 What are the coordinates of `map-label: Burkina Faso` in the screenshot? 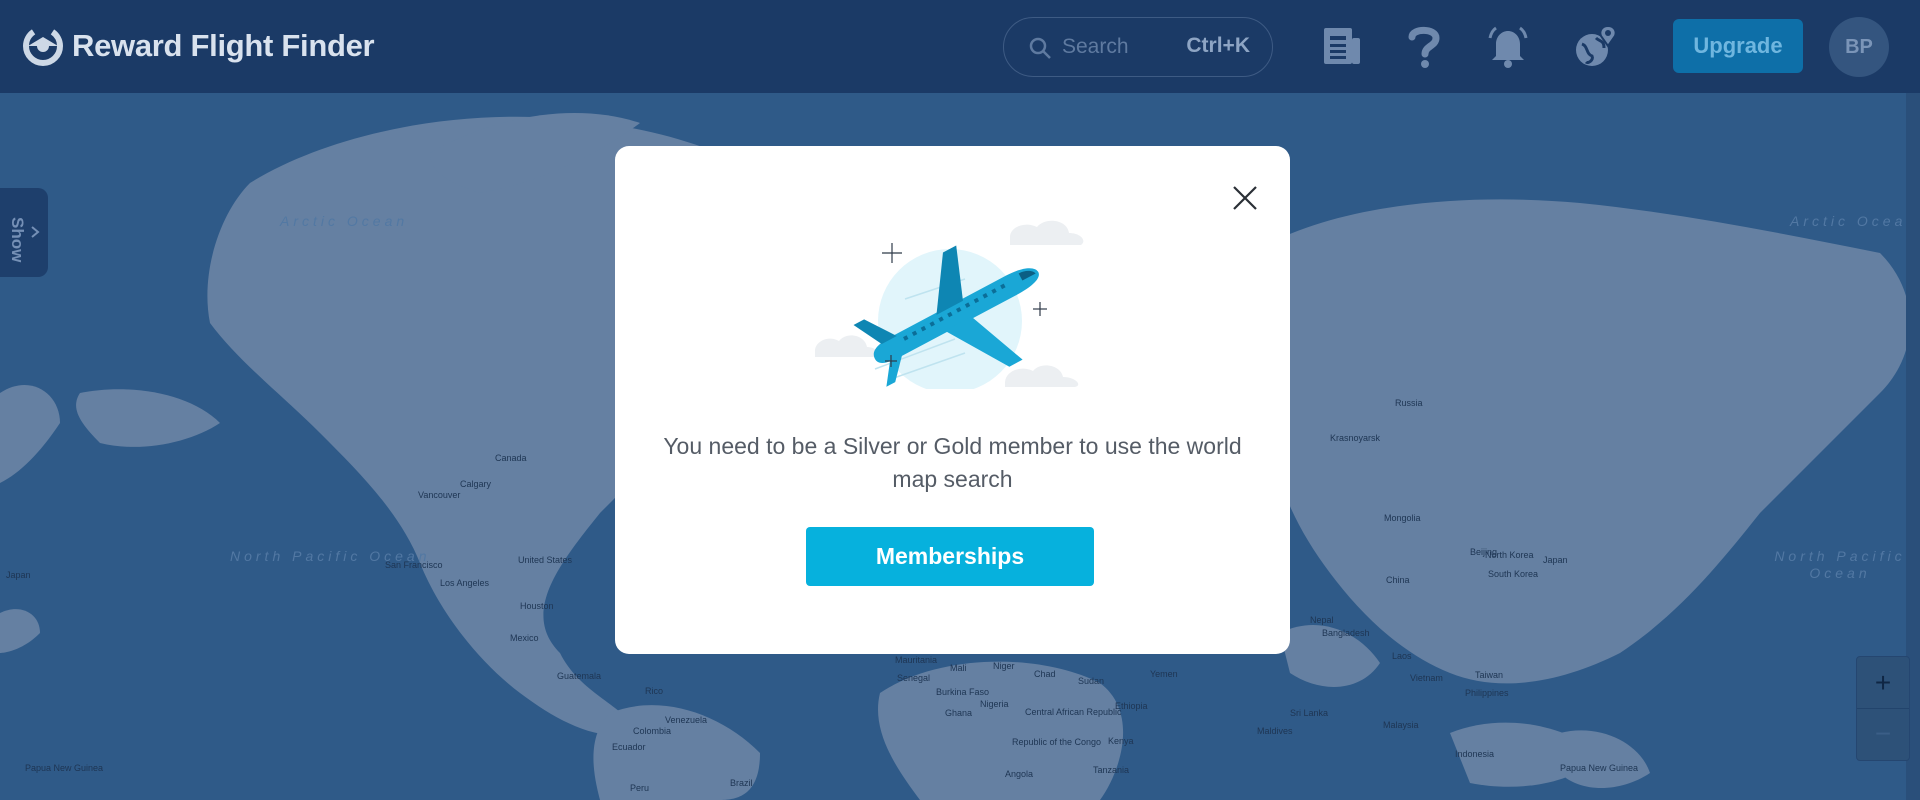 It's located at (963, 692).